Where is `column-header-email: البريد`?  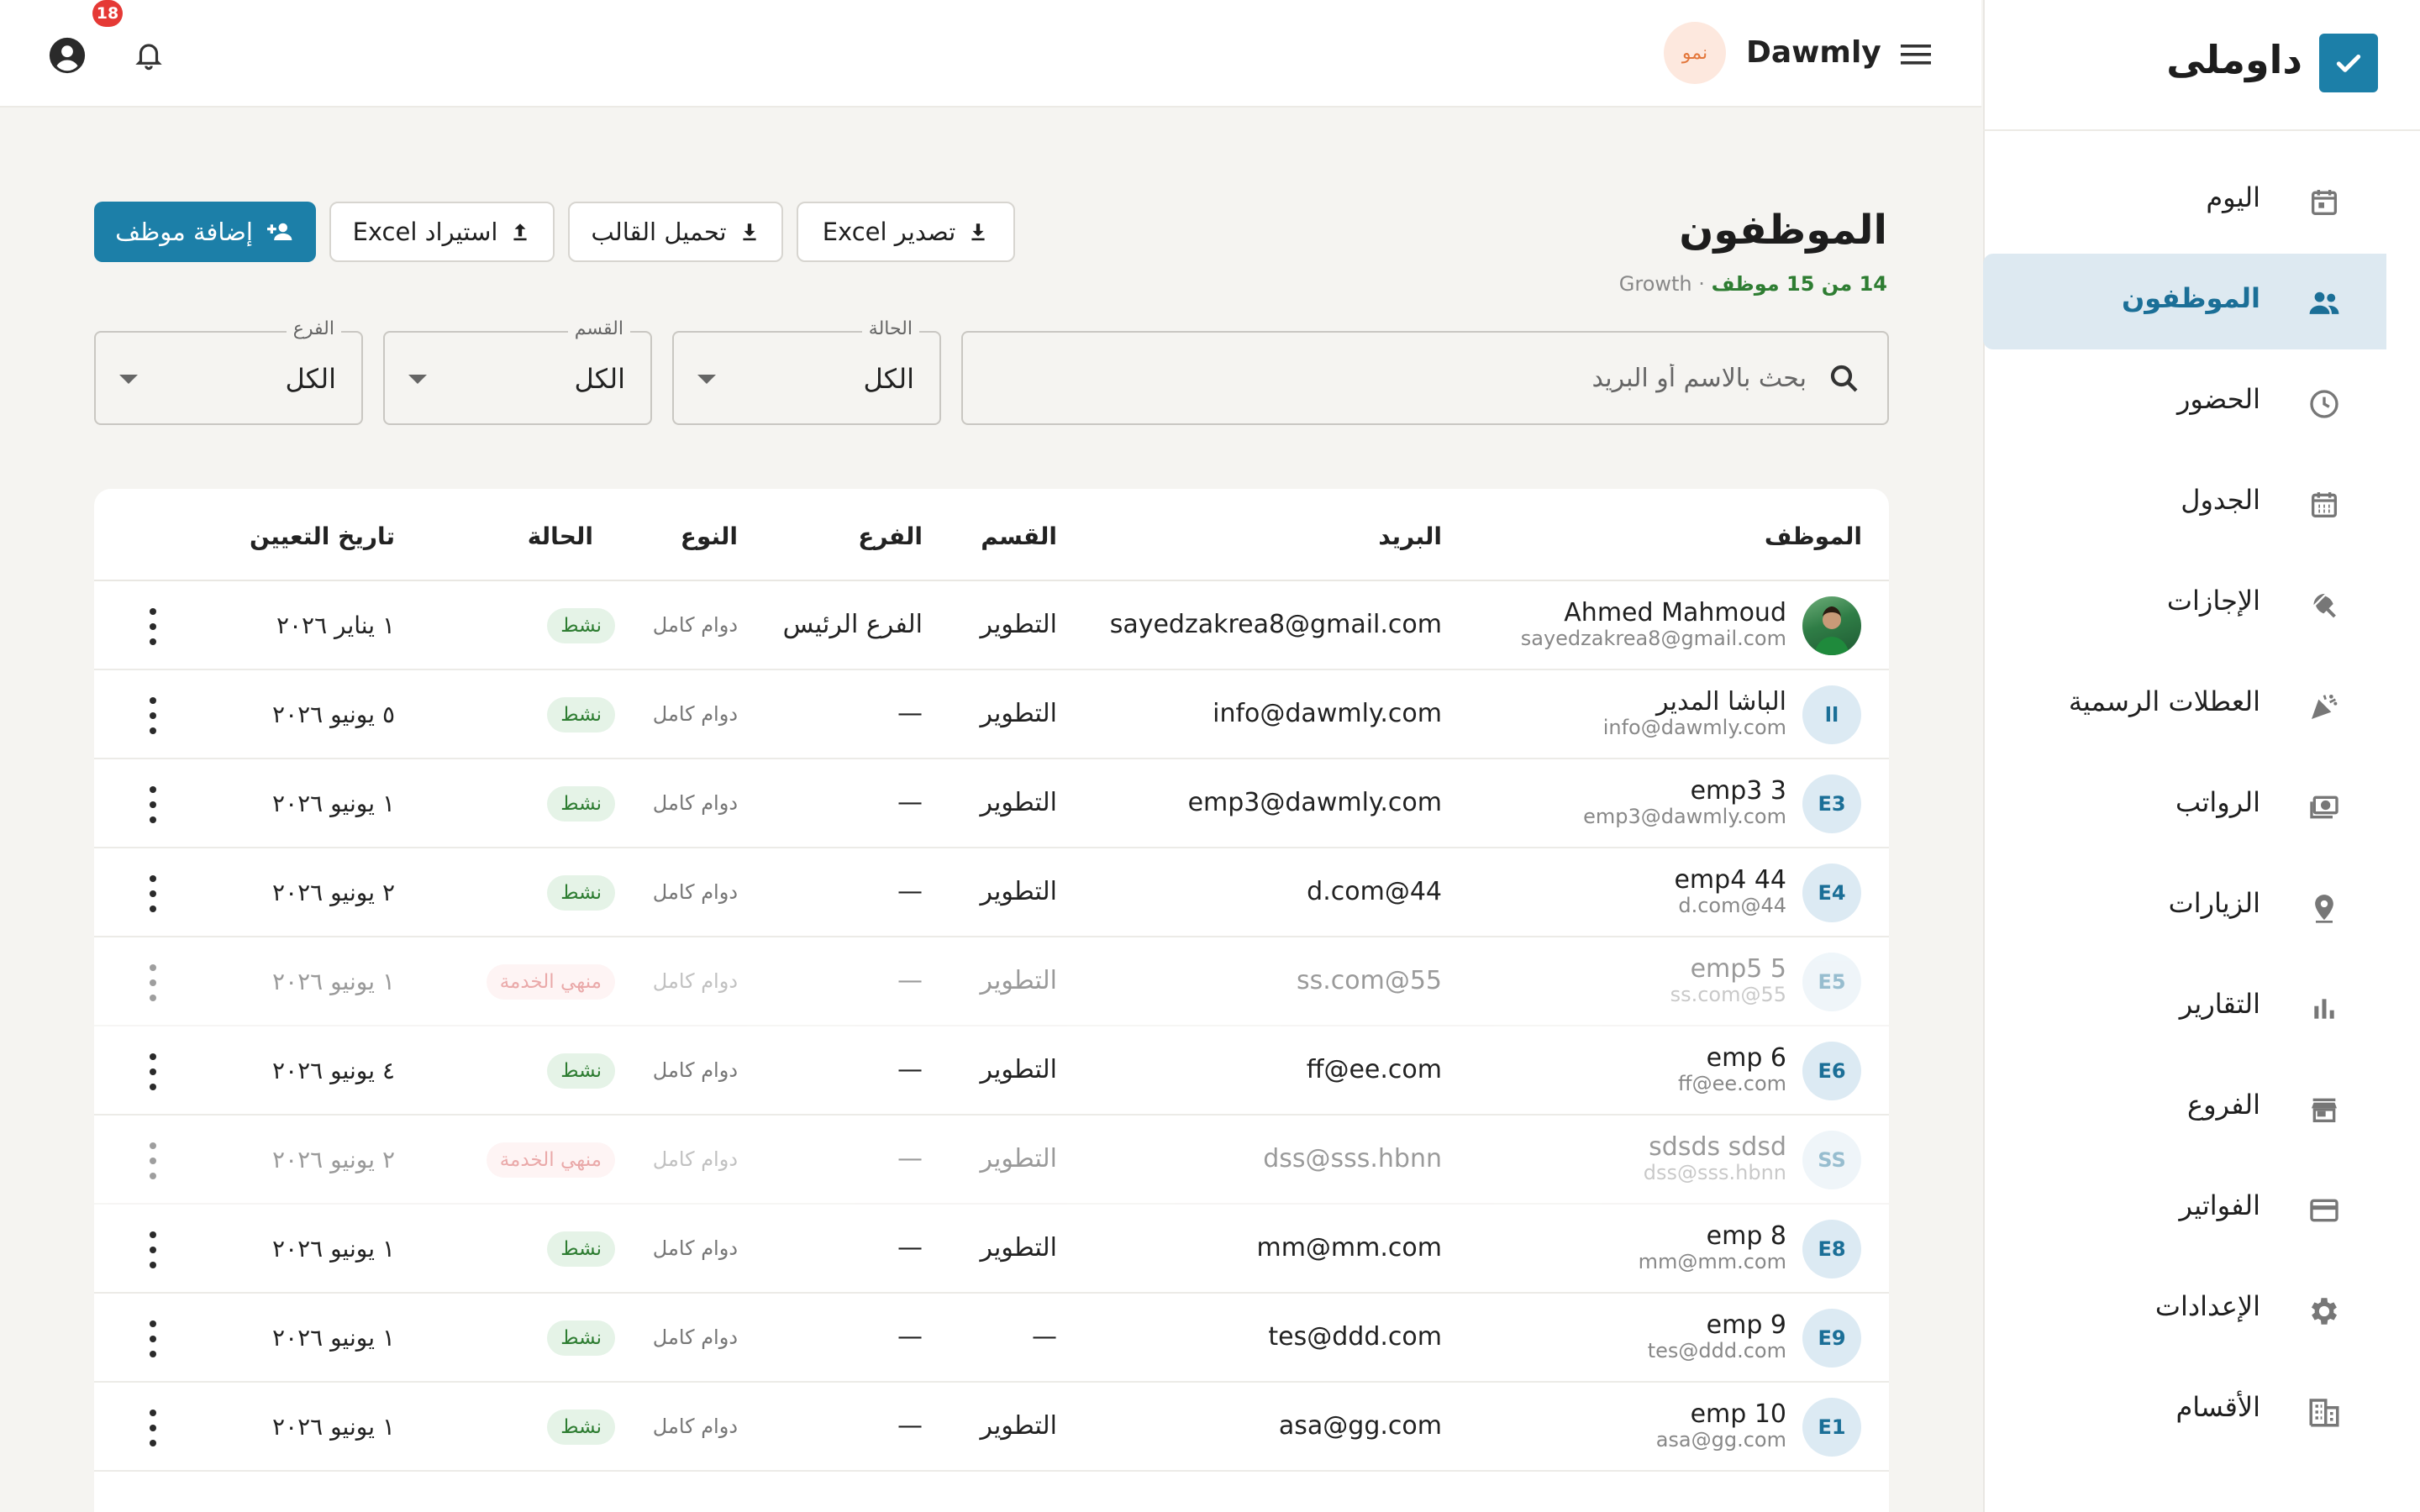
column-header-email: البريد is located at coordinates (1410, 536).